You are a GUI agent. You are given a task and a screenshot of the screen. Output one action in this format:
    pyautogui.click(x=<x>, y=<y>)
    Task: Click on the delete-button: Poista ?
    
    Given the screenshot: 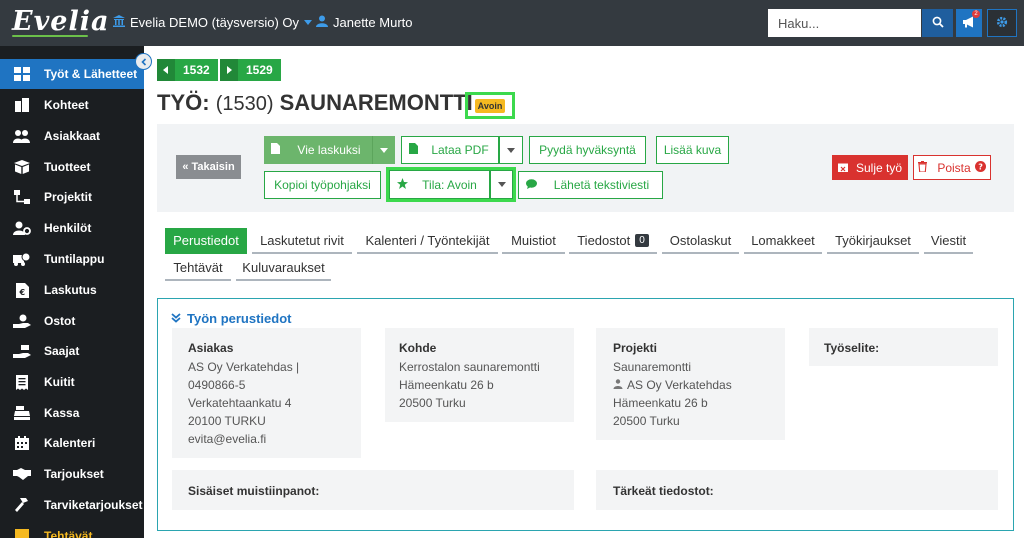 What is the action you would take?
    pyautogui.click(x=952, y=167)
    